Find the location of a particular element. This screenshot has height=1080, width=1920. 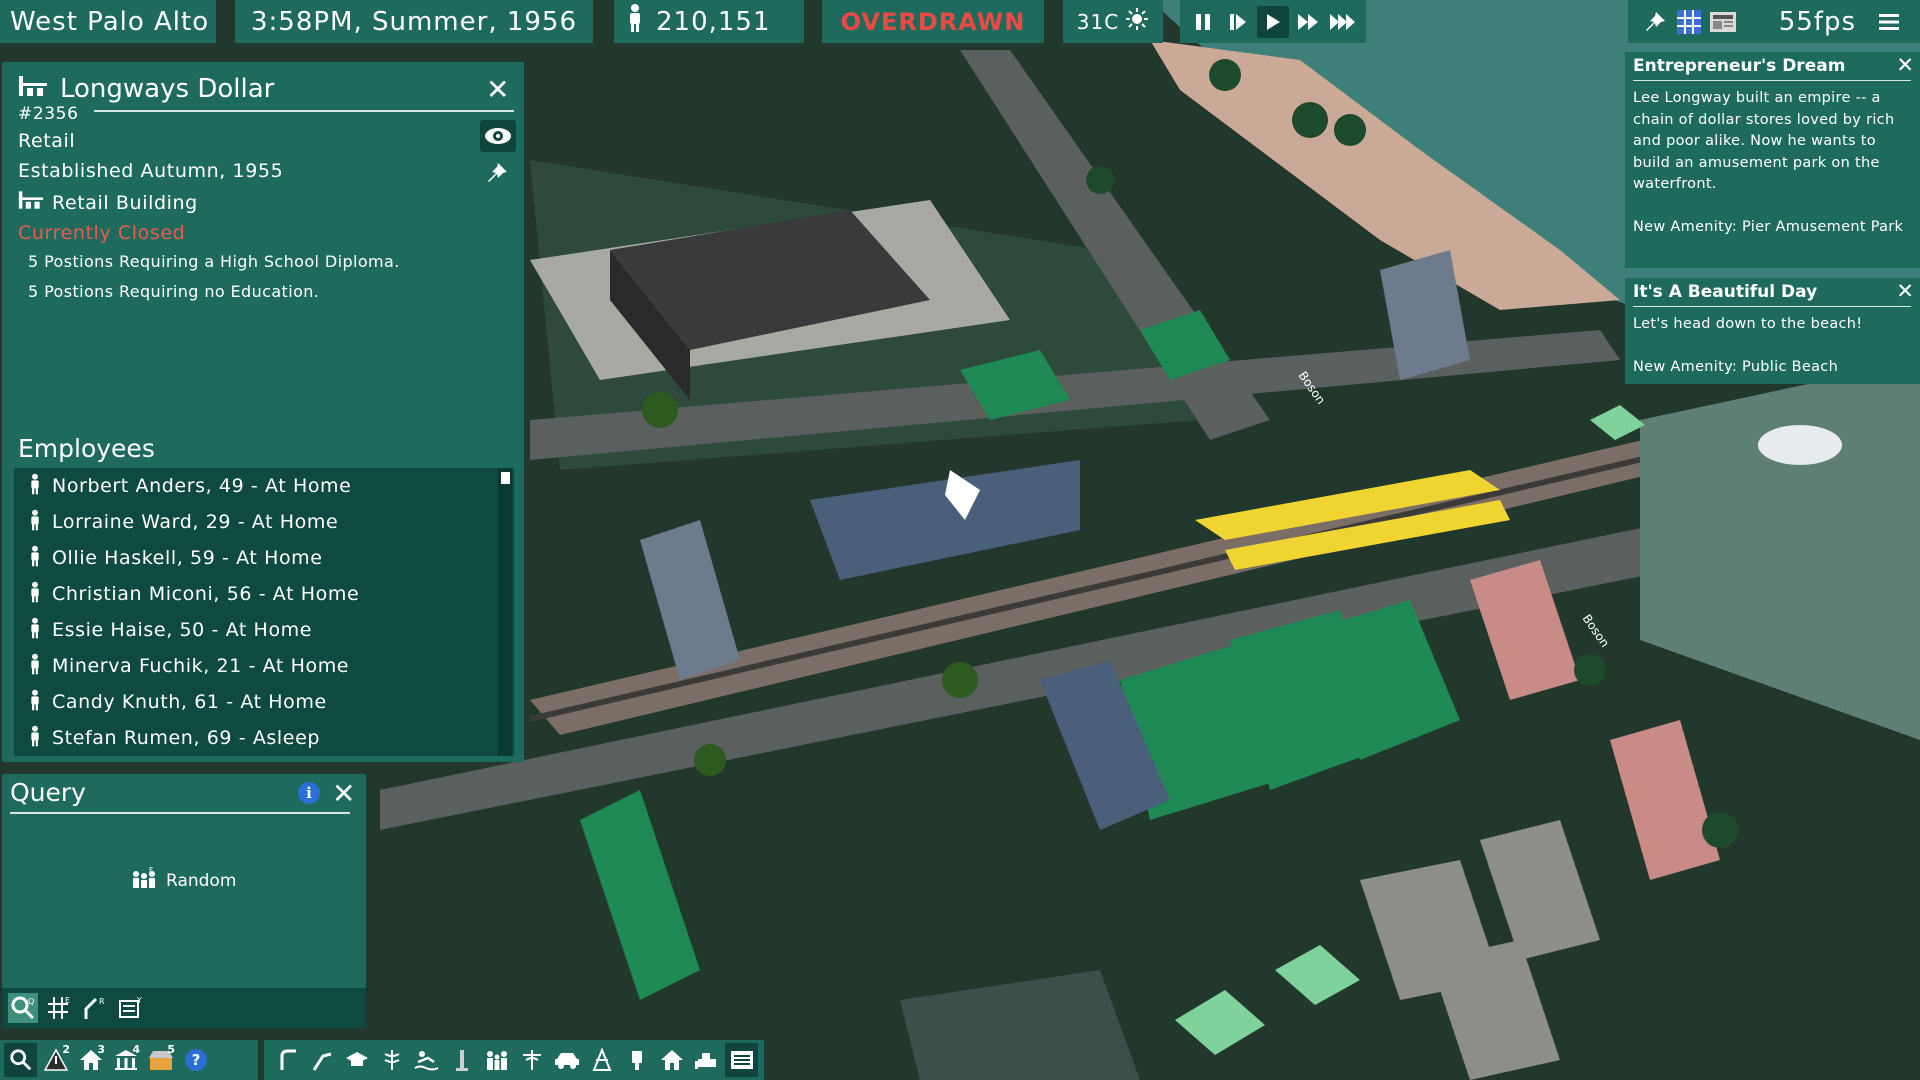

zoning-tool-button is located at coordinates (671, 1060).